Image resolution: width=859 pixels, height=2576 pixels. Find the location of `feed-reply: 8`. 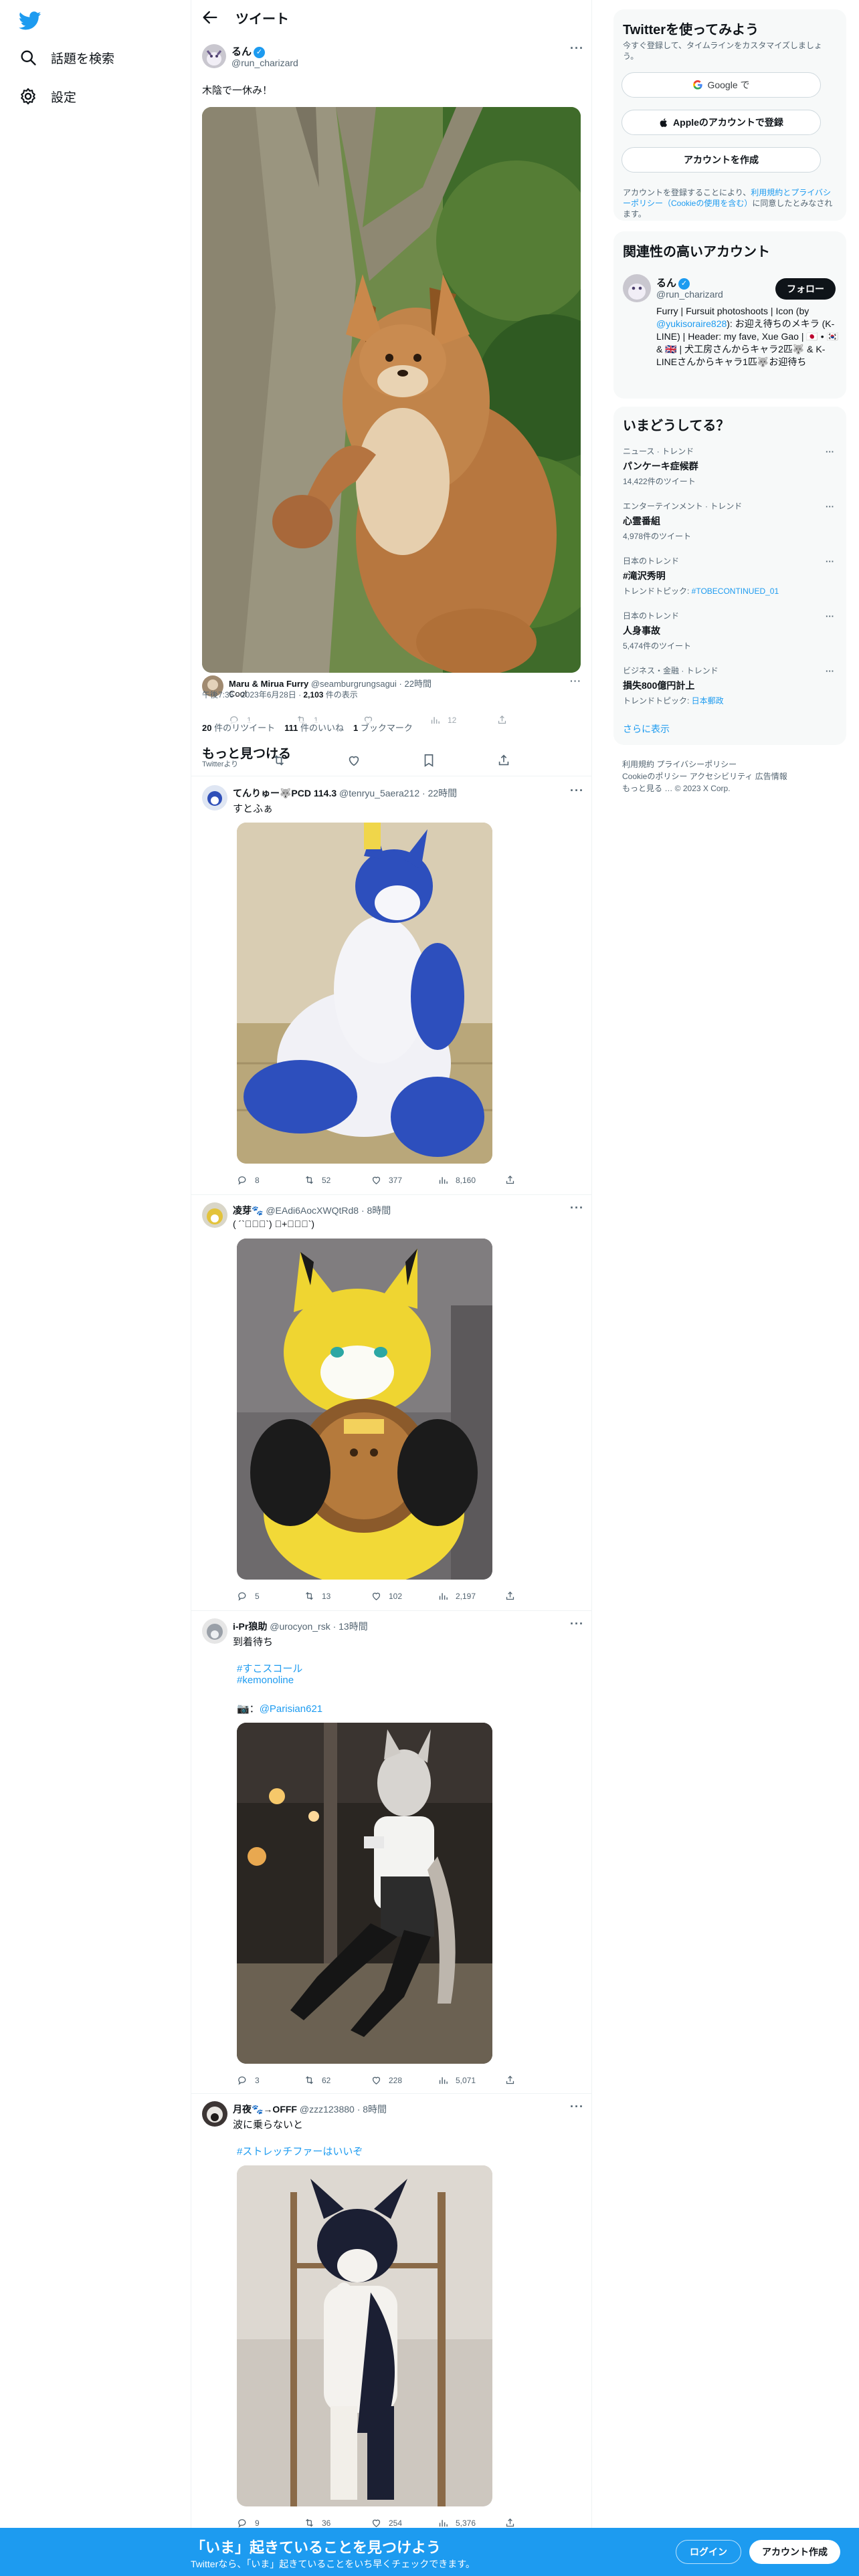

feed-reply: 8 is located at coordinates (270, 1180).